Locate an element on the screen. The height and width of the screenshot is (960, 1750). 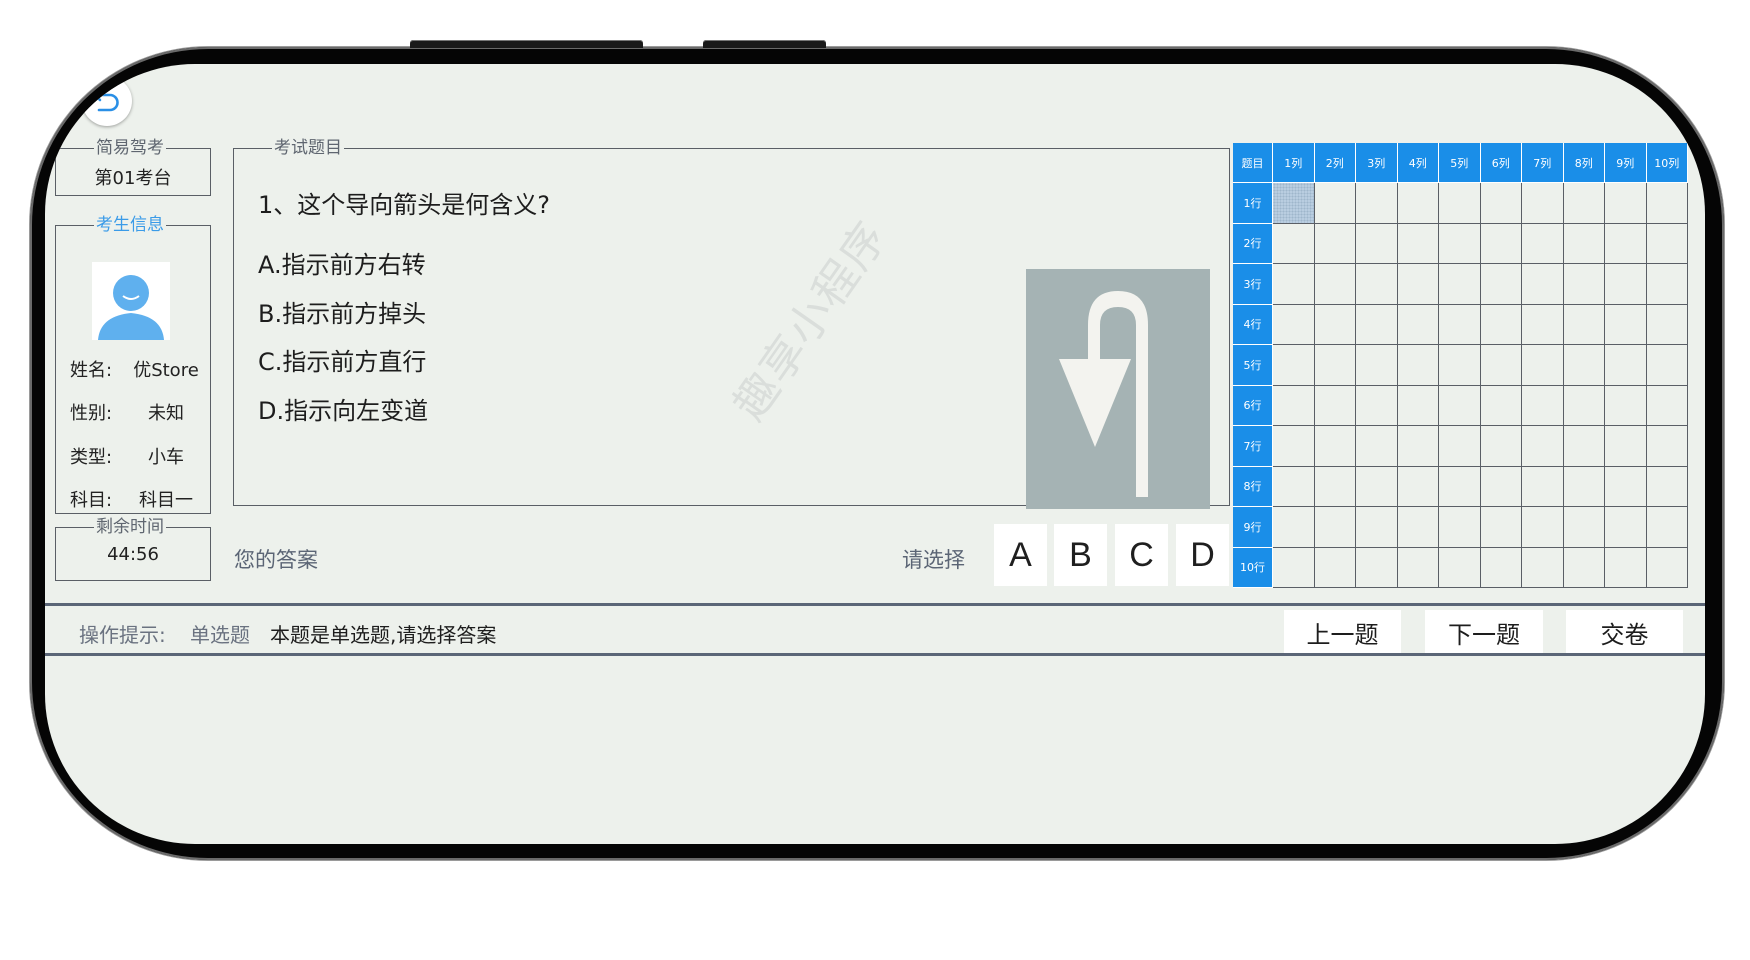
back-button is located at coordinates (107, 101).